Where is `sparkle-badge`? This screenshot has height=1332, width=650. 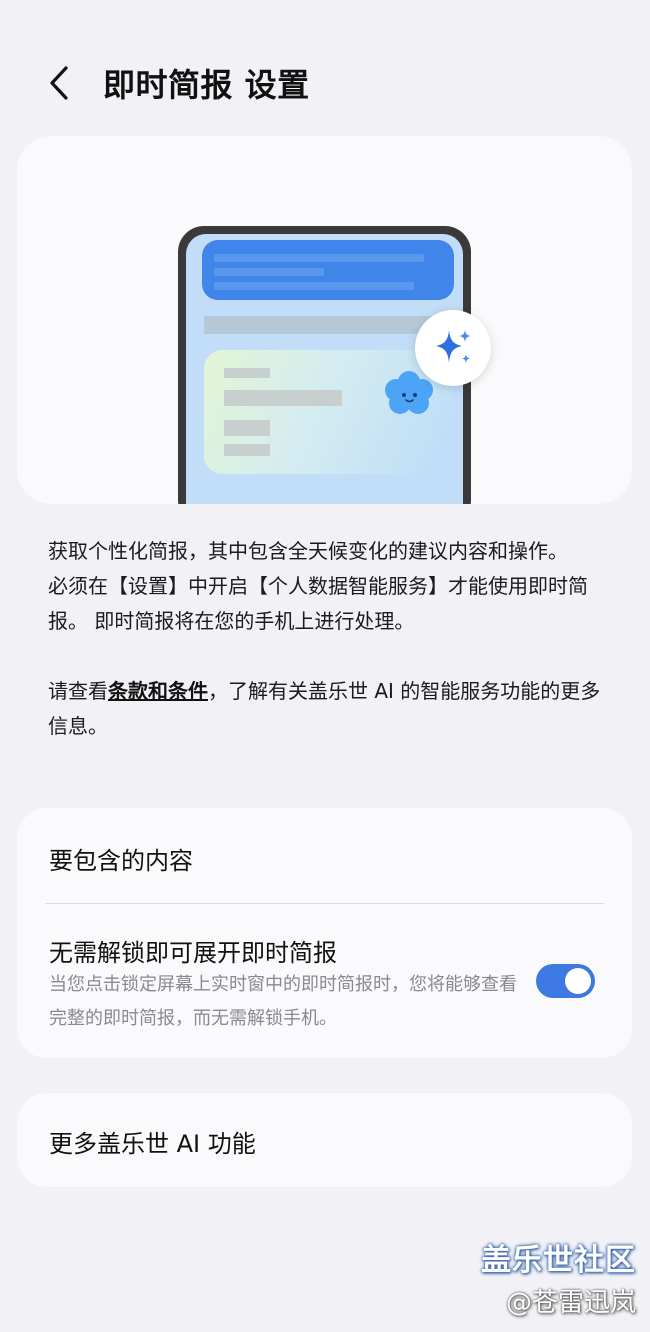
sparkle-badge is located at coordinates (453, 348).